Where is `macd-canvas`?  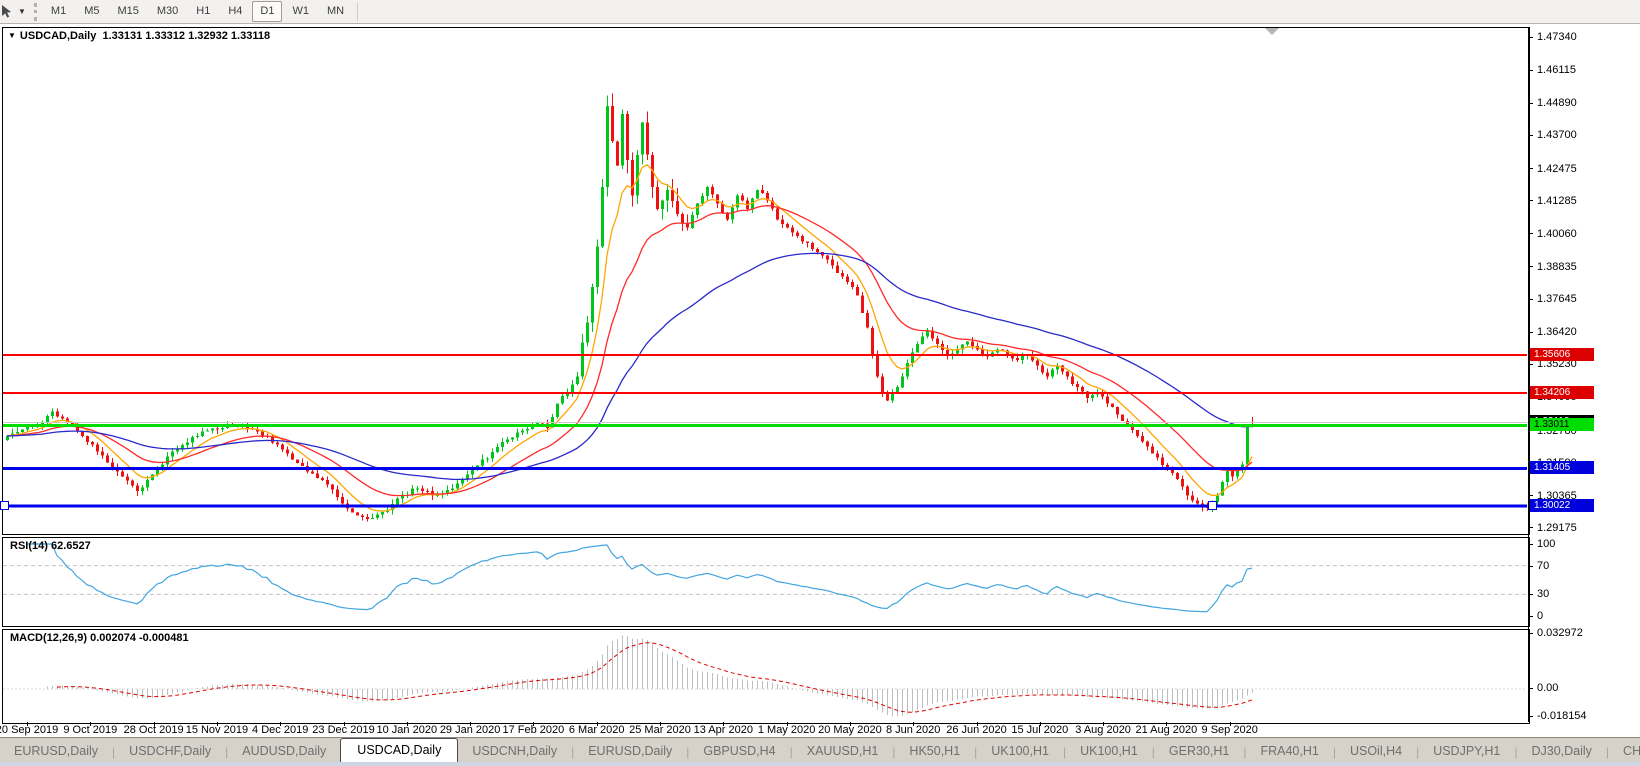
macd-canvas is located at coordinates (765, 675).